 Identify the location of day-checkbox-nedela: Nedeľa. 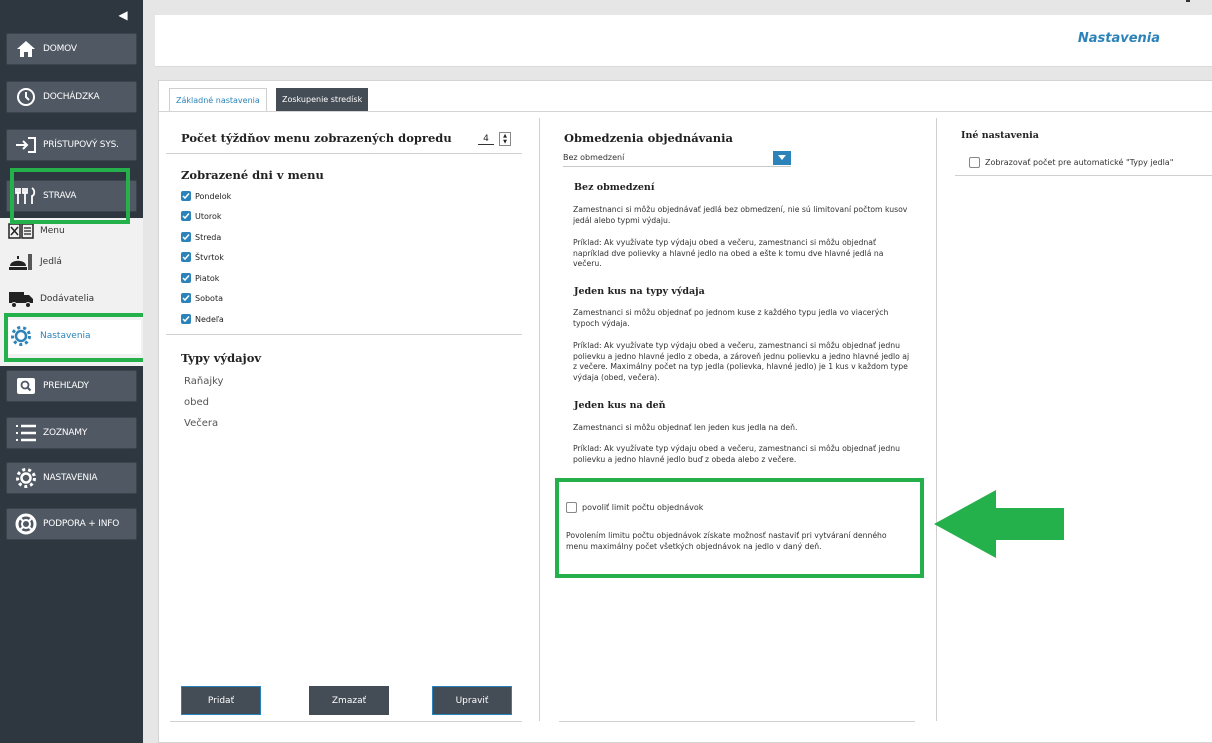
(202, 319).